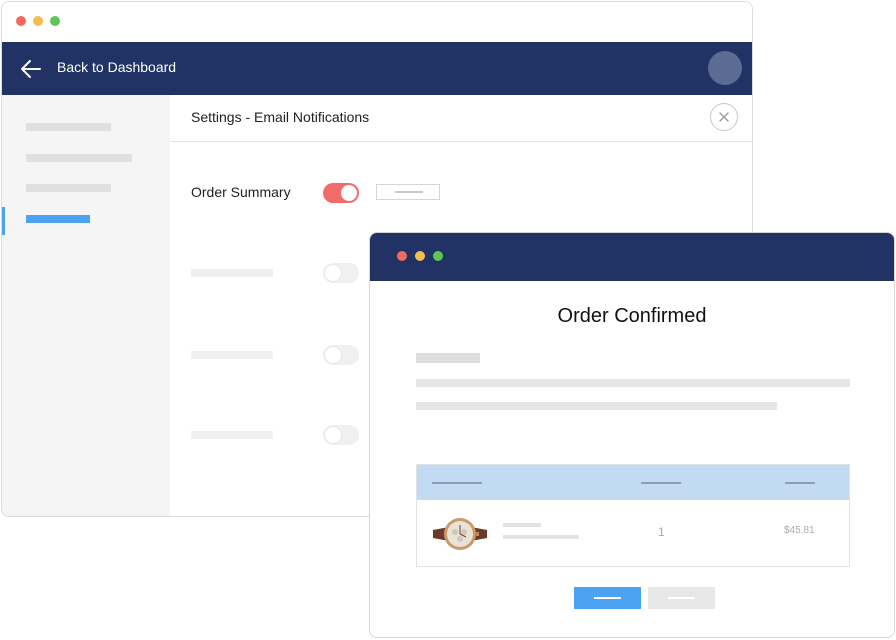 The height and width of the screenshot is (640, 896). Describe the element at coordinates (632, 316) in the screenshot. I see `order-confirmed-heading: Order Confirmed` at that location.